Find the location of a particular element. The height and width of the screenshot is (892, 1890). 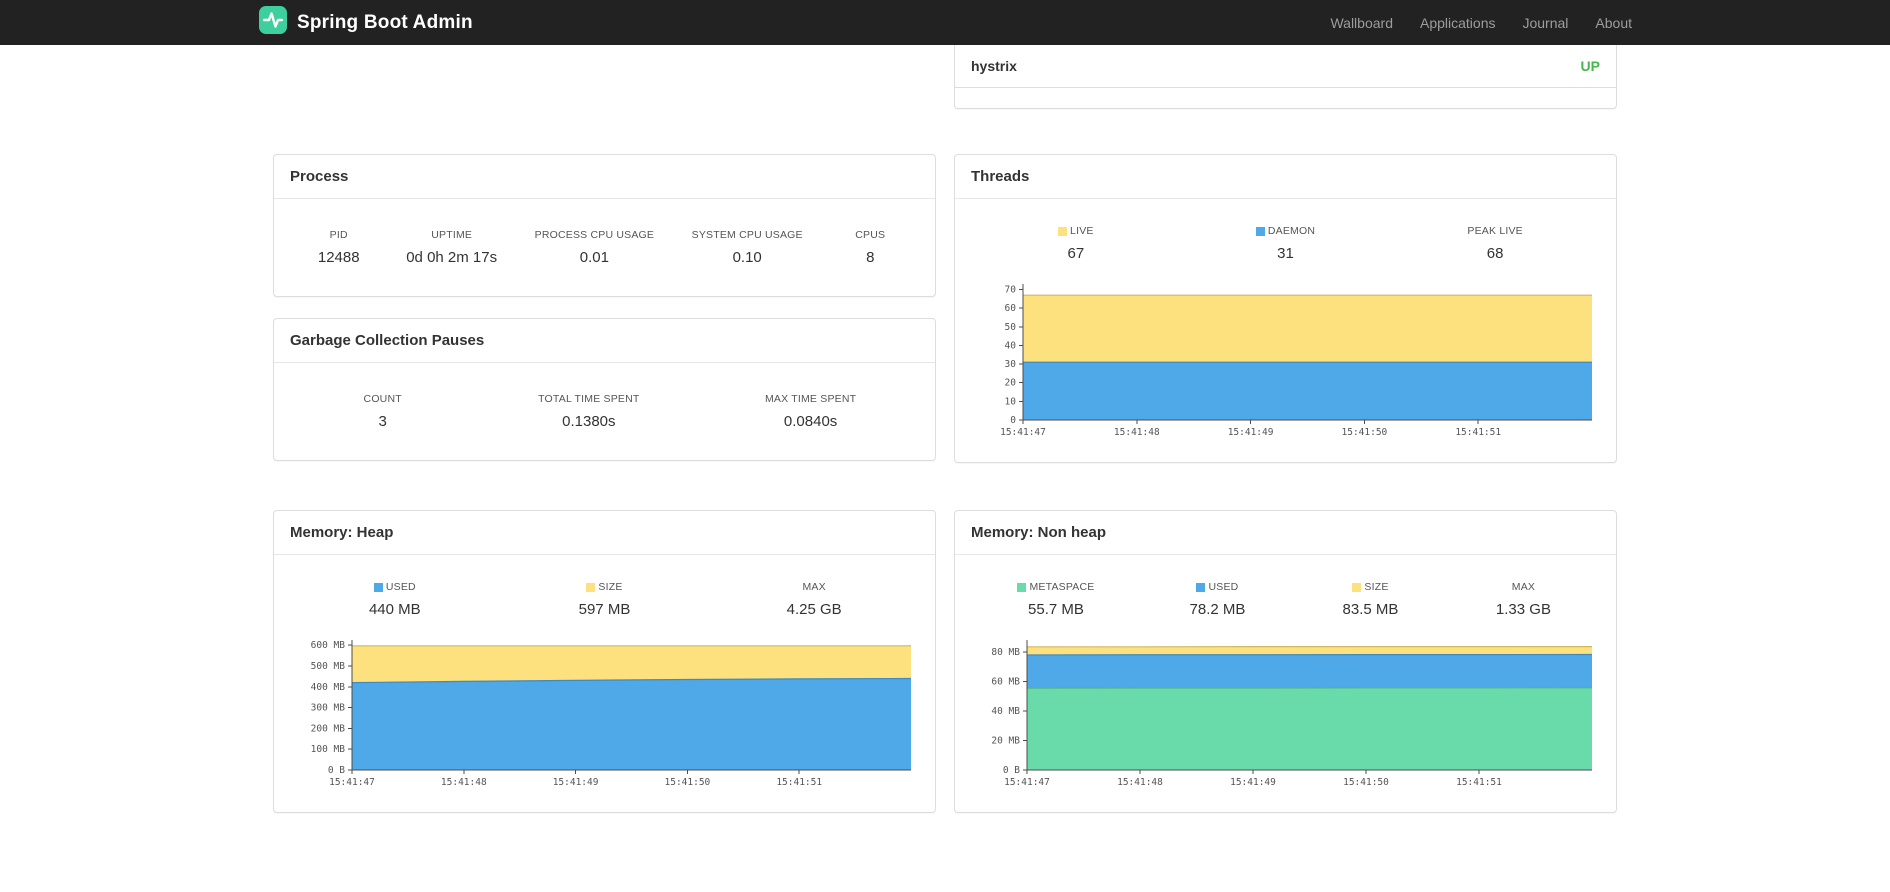

brand-link: Spring Boot Admin is located at coordinates (365, 22).